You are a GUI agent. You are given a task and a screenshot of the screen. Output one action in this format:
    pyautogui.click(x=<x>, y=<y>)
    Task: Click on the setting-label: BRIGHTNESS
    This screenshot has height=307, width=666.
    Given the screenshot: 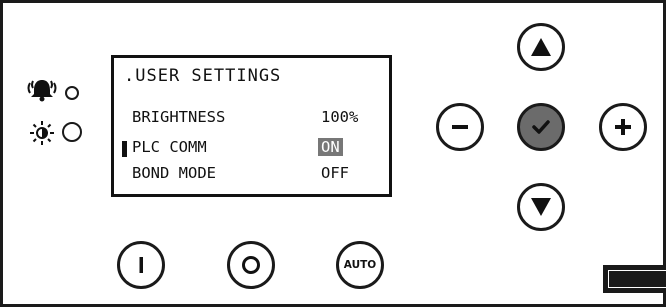 What is the action you would take?
    pyautogui.click(x=179, y=117)
    